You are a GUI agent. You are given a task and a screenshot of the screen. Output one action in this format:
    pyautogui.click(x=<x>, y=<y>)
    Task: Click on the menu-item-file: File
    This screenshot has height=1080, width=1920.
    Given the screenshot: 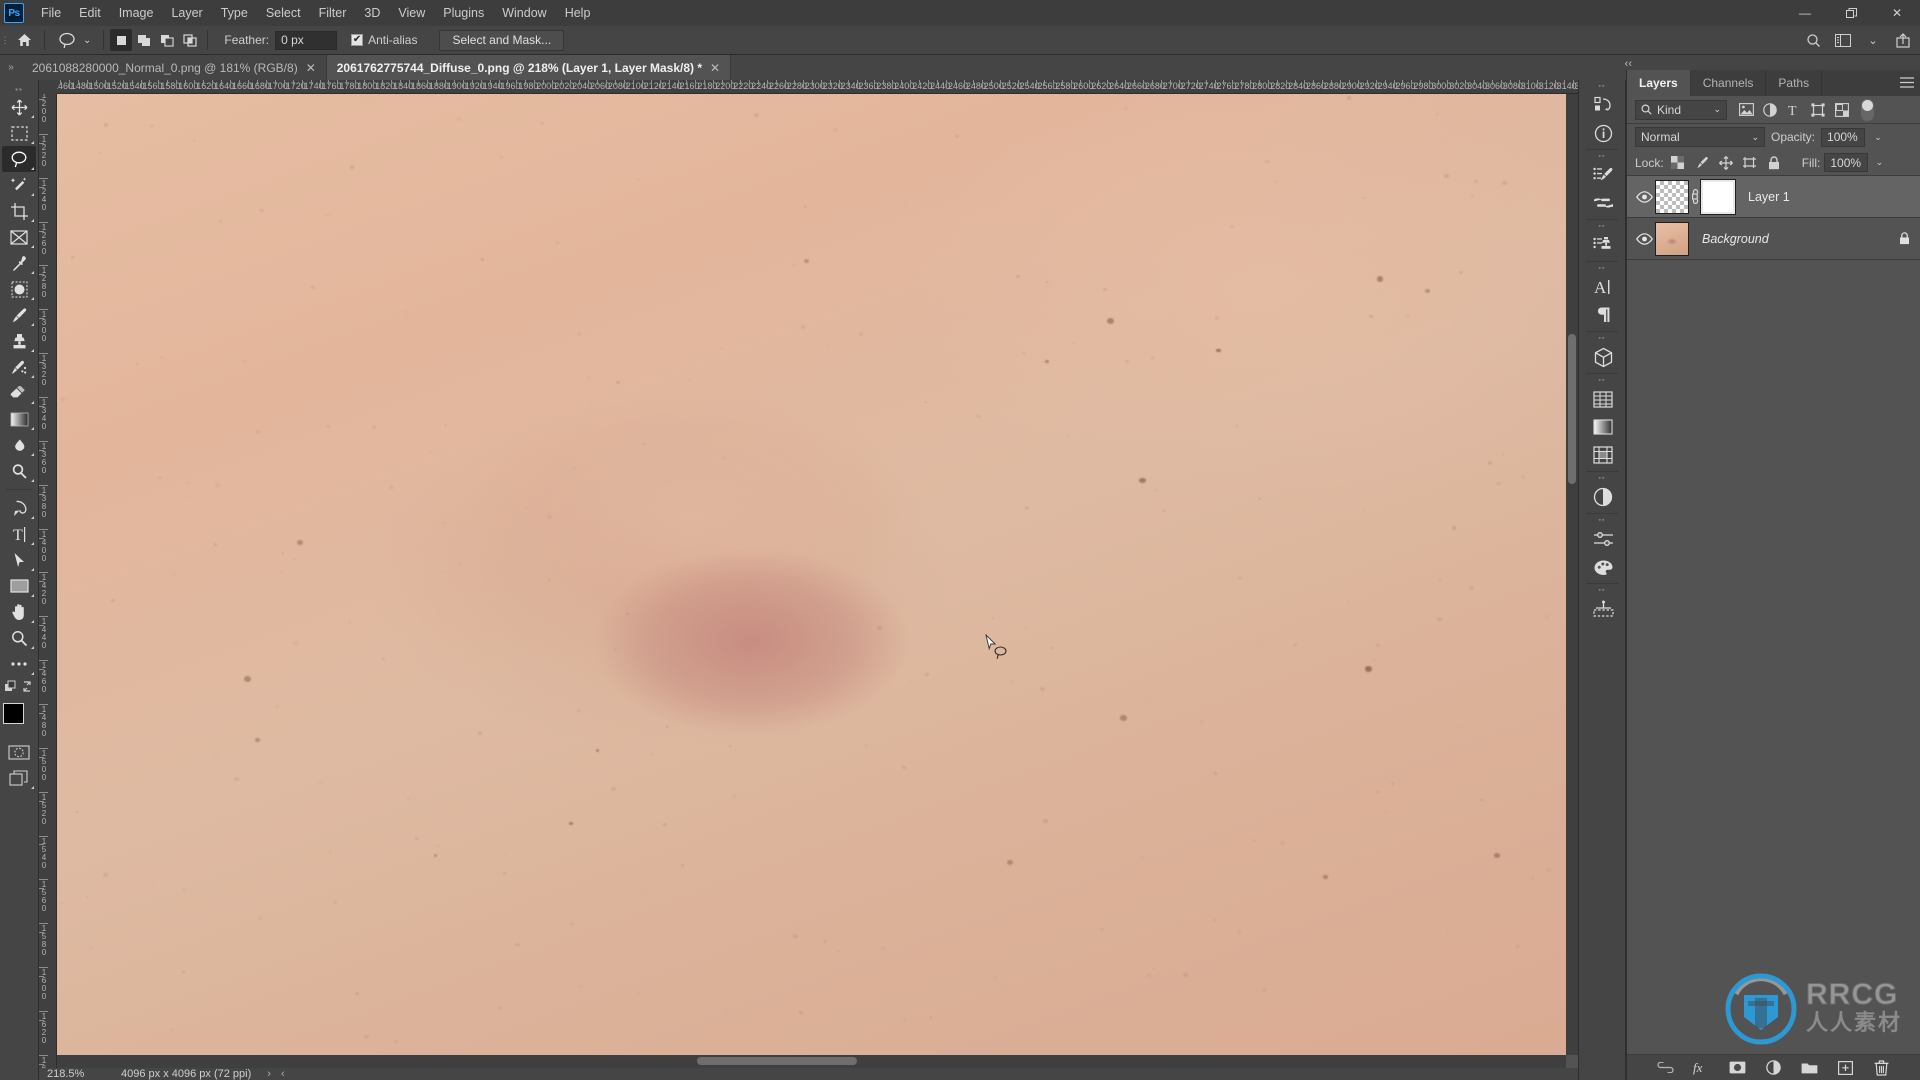 What is the action you would take?
    pyautogui.click(x=51, y=13)
    